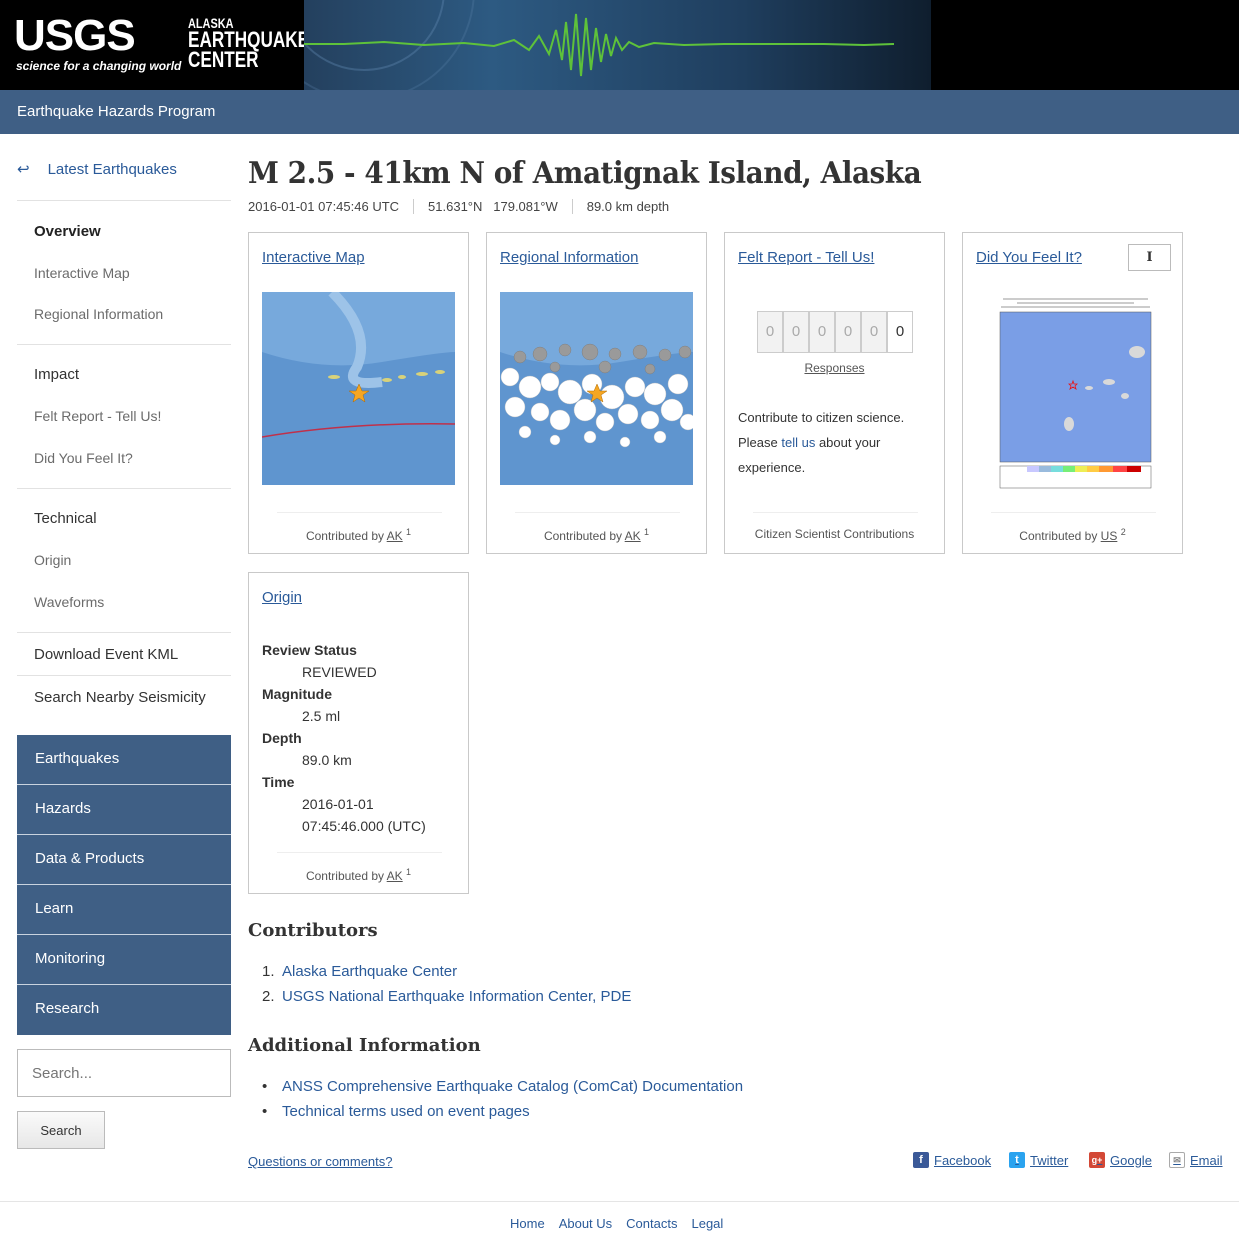 The height and width of the screenshot is (1247, 1239). I want to click on center-name-line3: CENTER, so click(223, 59).